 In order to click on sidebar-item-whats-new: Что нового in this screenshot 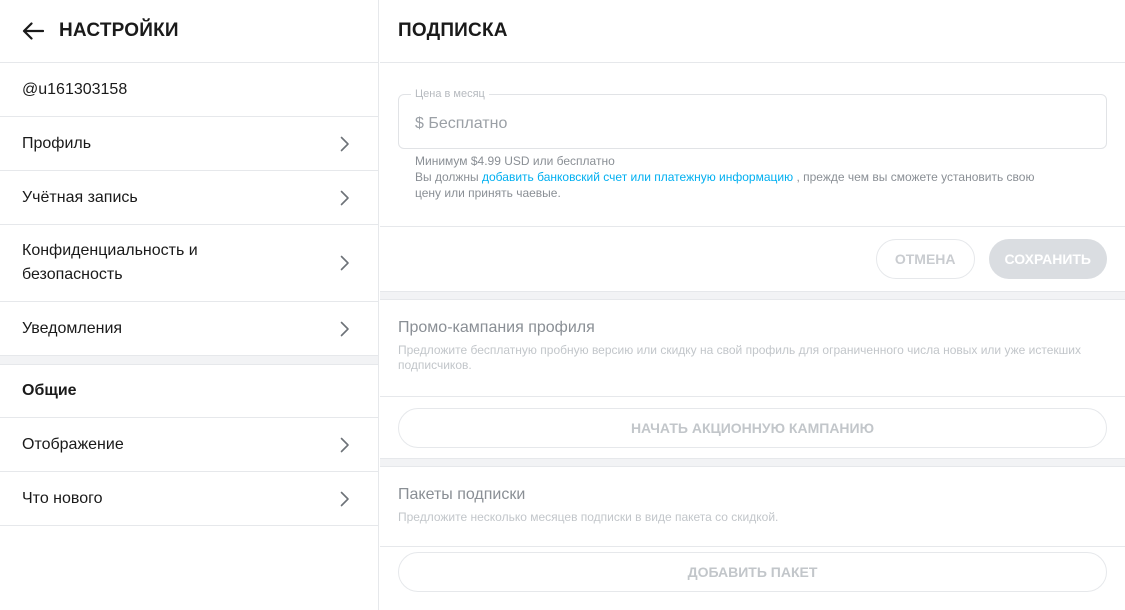, I will do `click(189, 499)`.